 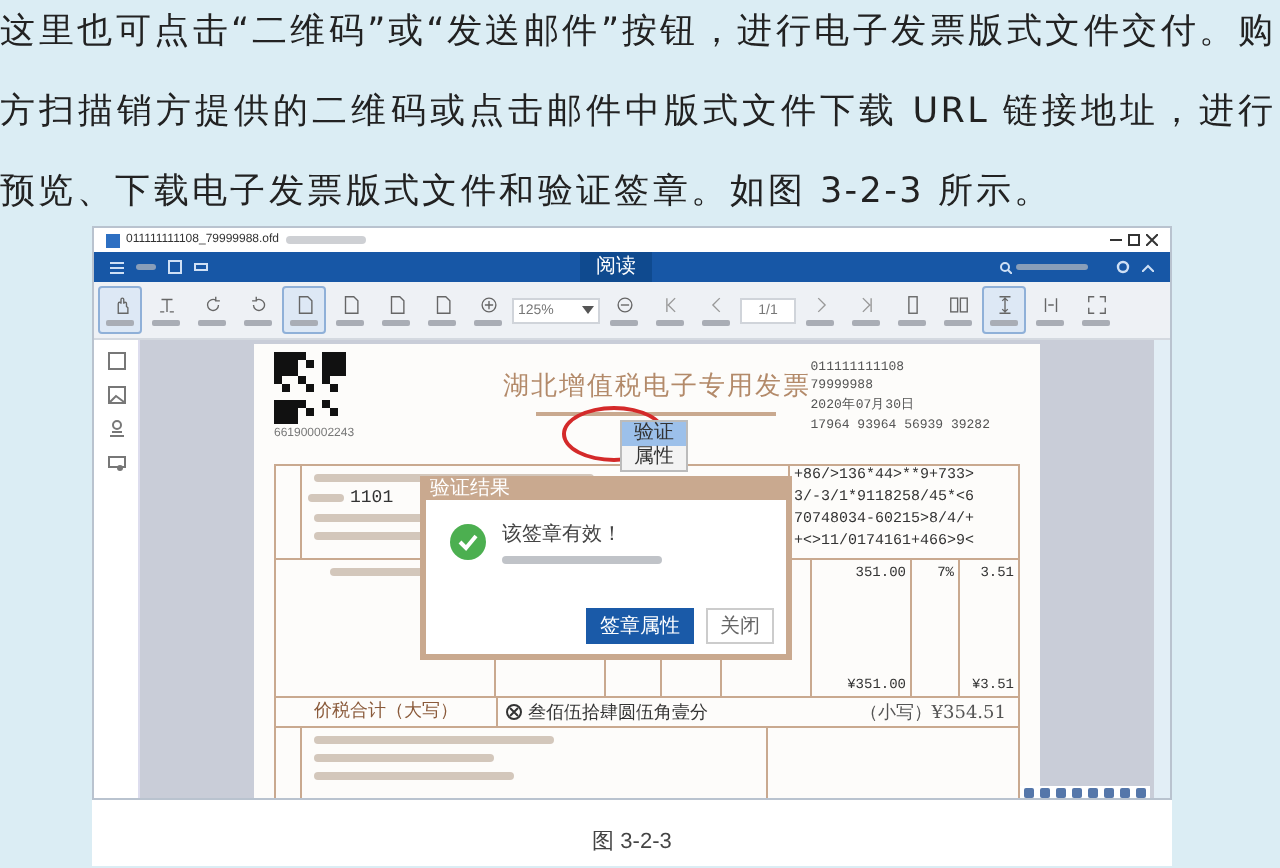 What do you see at coordinates (1096, 305) in the screenshot?
I see `fullscreen-icon` at bounding box center [1096, 305].